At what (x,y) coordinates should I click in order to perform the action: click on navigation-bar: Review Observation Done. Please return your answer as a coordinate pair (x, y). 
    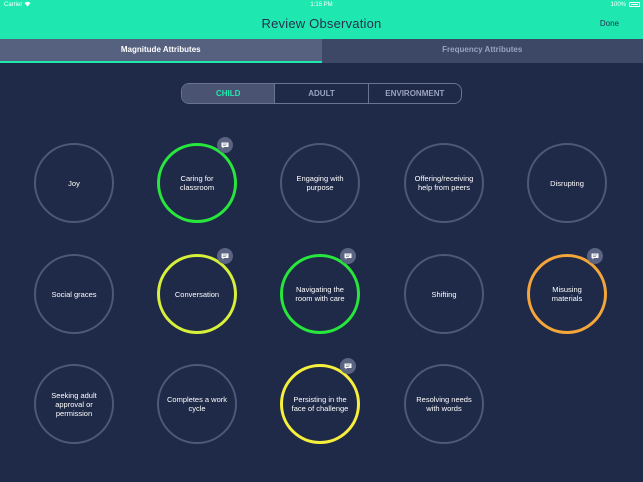
    Looking at the image, I should click on (321, 24).